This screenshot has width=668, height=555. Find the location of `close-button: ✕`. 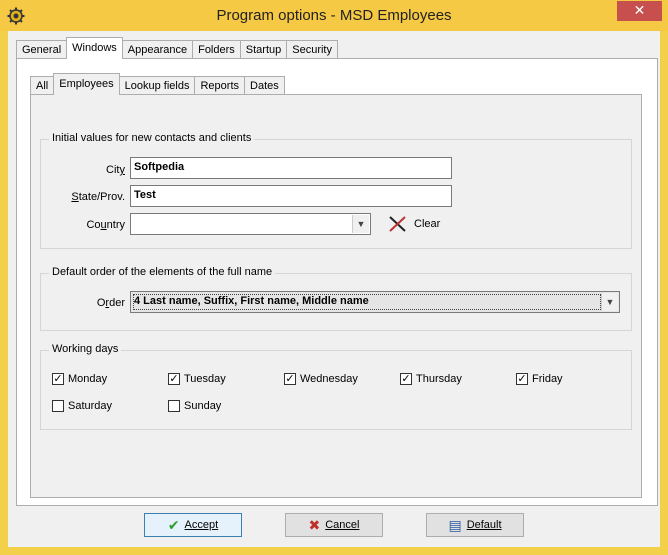

close-button: ✕ is located at coordinates (639, 11).